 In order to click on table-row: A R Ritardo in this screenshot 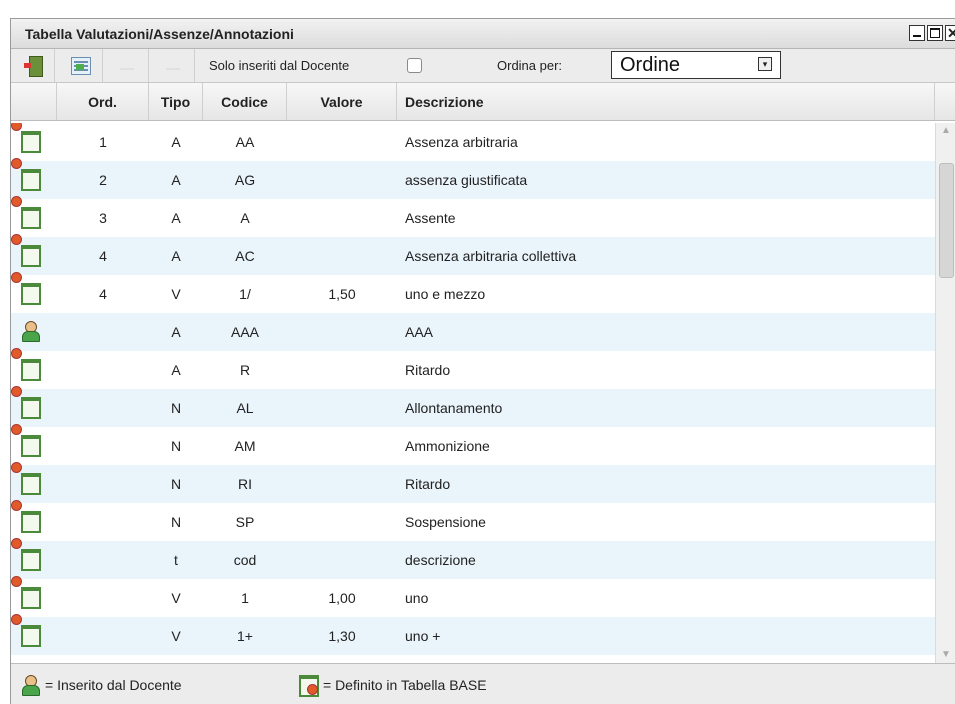, I will do `click(473, 370)`.